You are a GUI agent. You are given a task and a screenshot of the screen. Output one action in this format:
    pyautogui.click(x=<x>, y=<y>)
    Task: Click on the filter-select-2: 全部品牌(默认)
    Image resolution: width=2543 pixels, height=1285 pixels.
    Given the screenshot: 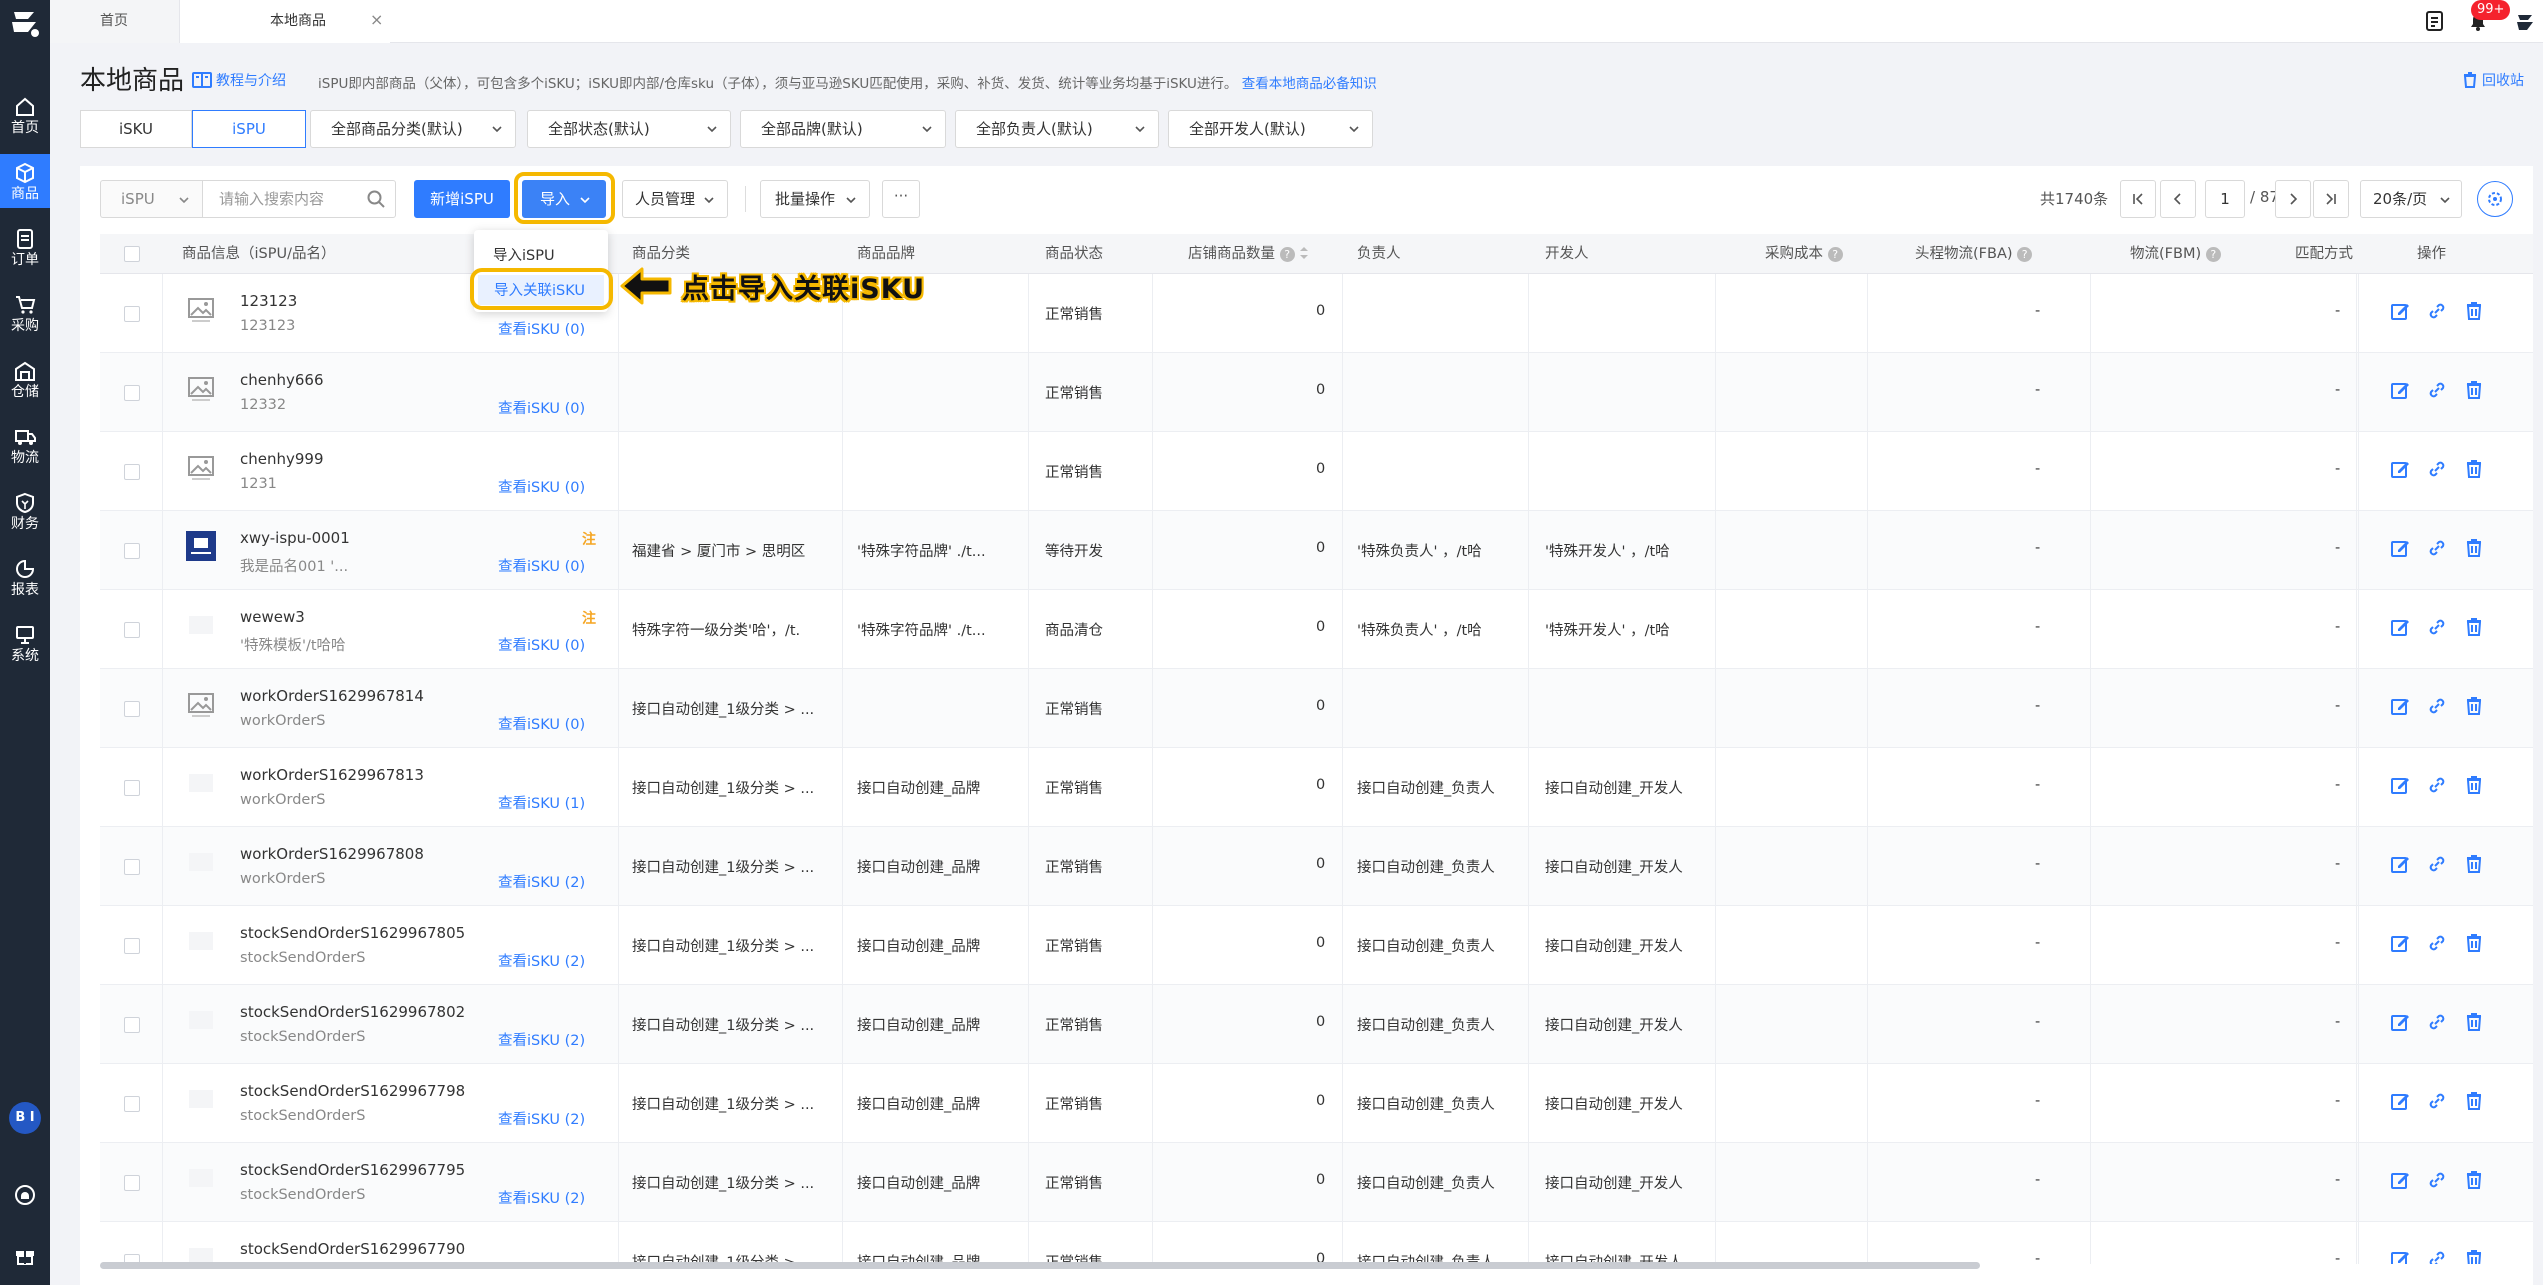 What is the action you would take?
    pyautogui.click(x=843, y=129)
    